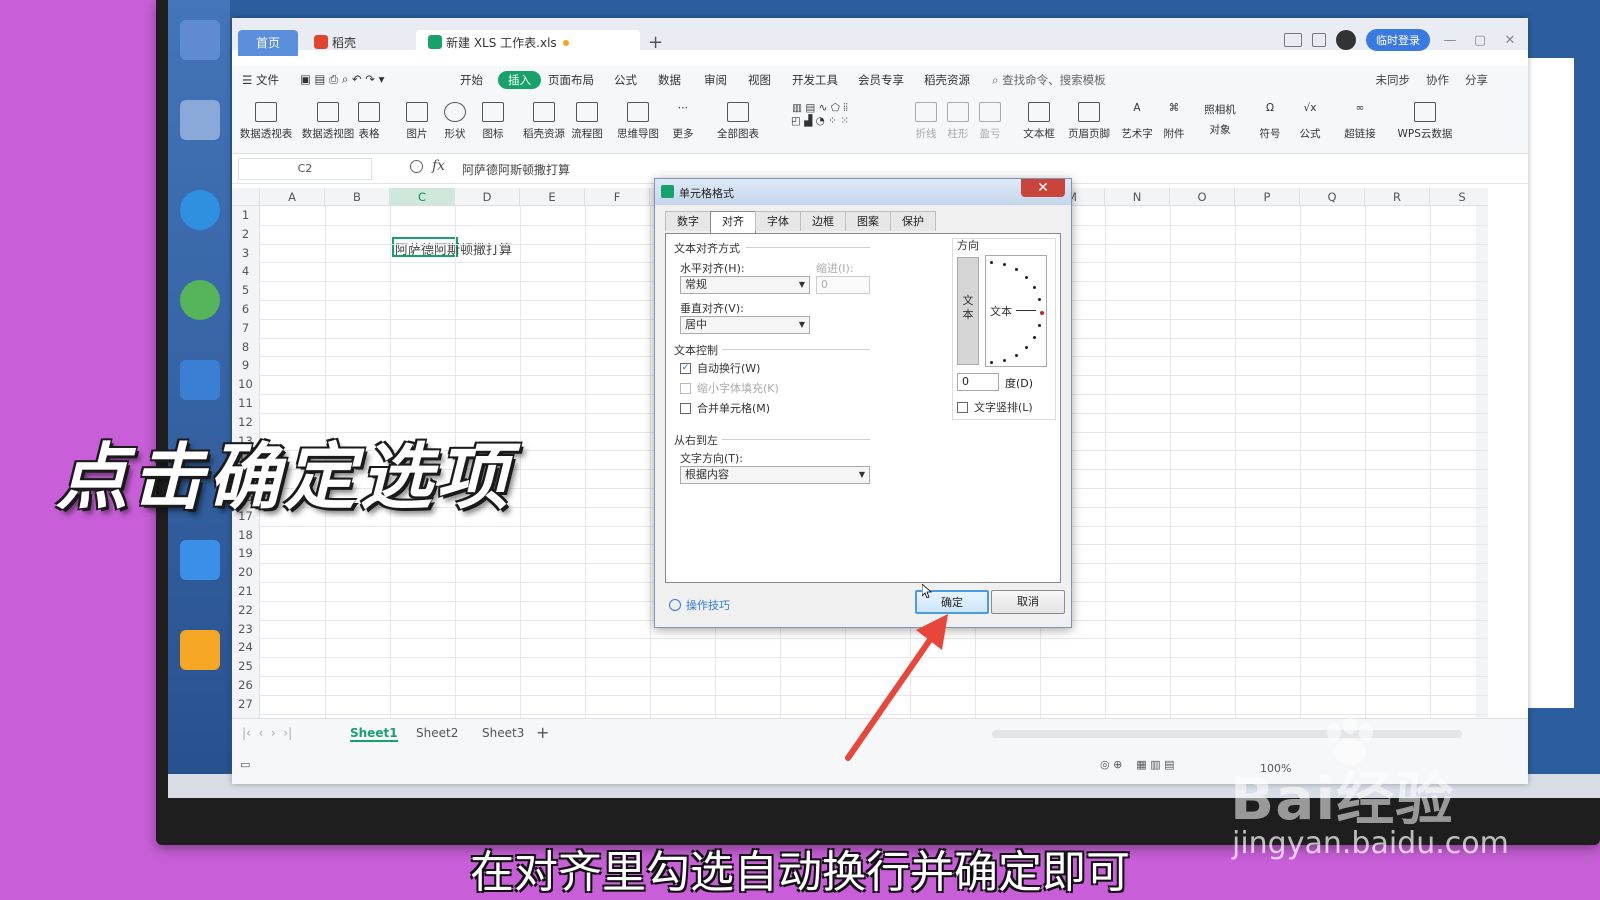 This screenshot has width=1600, height=900. Describe the element at coordinates (246, 403) in the screenshot. I see `row-header: 11` at that location.